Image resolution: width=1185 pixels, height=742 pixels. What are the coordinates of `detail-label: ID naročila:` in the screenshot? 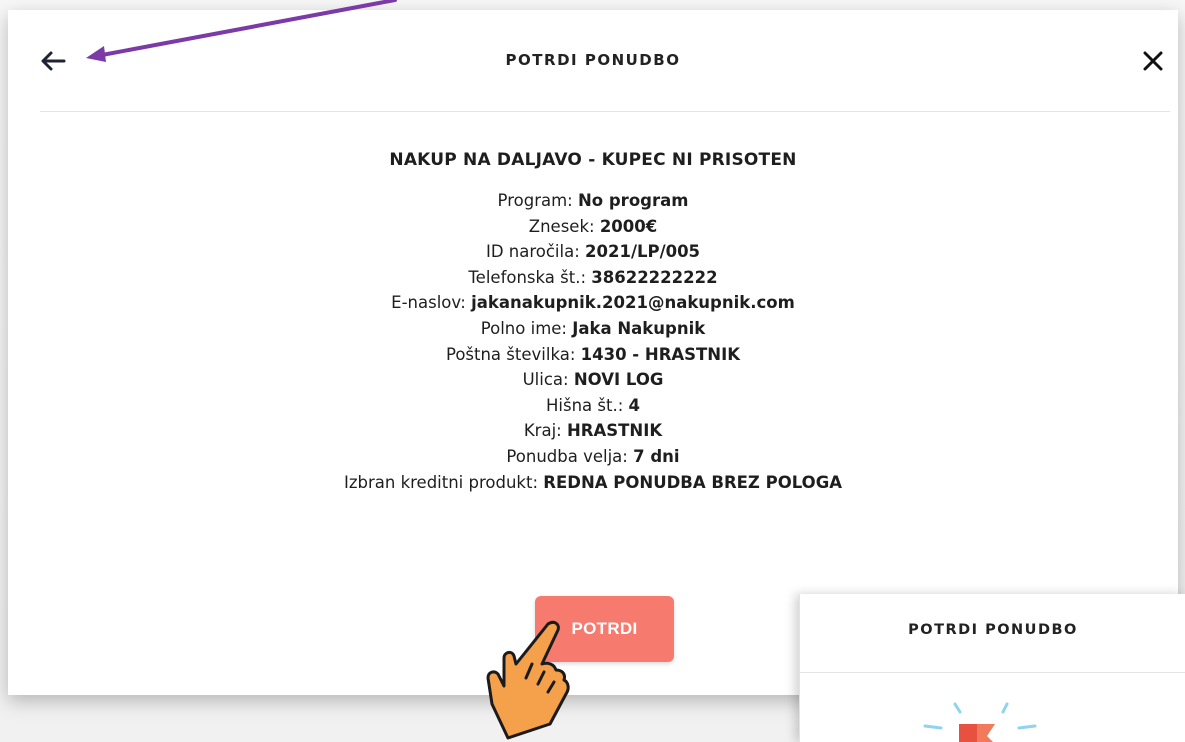 It's located at (532, 252).